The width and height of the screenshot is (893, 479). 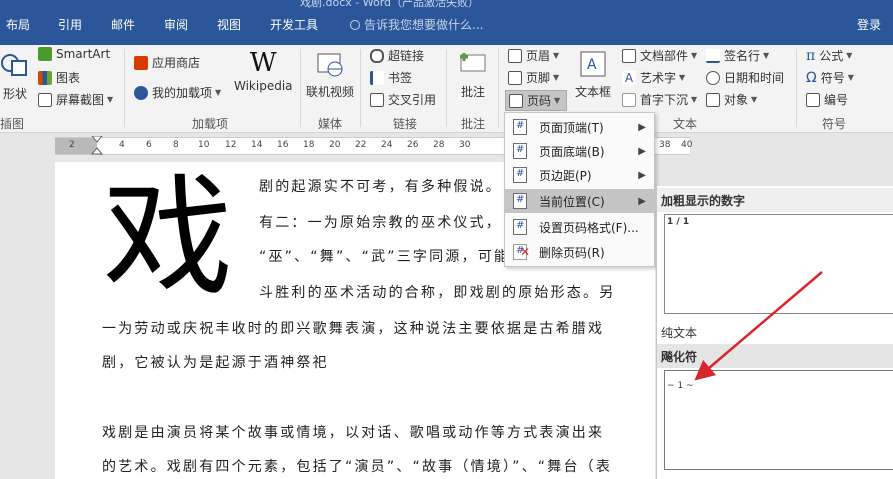 I want to click on wordart-icon: A, so click(x=629, y=77).